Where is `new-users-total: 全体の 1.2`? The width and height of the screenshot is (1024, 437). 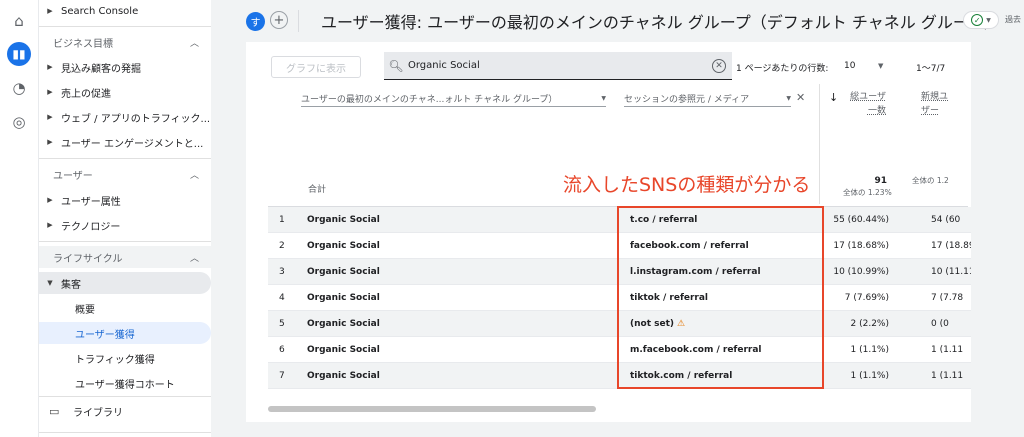 new-users-total: 全体の 1.2 is located at coordinates (930, 180).